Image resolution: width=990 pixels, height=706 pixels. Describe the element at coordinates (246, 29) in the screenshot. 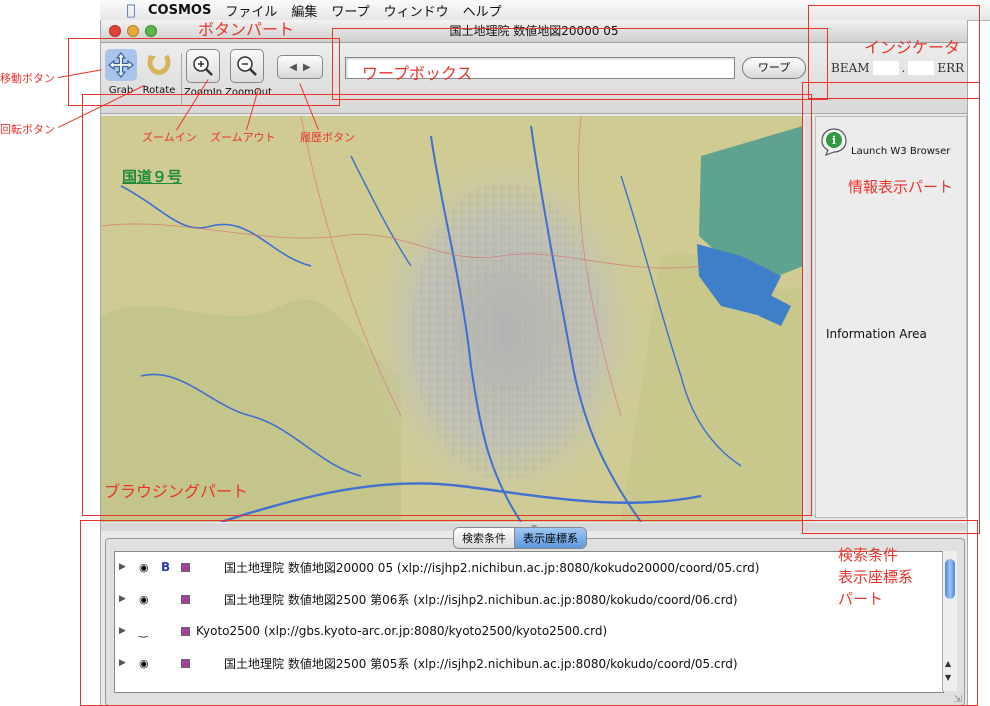

I see `annotation-button-part: ボタンパート` at that location.